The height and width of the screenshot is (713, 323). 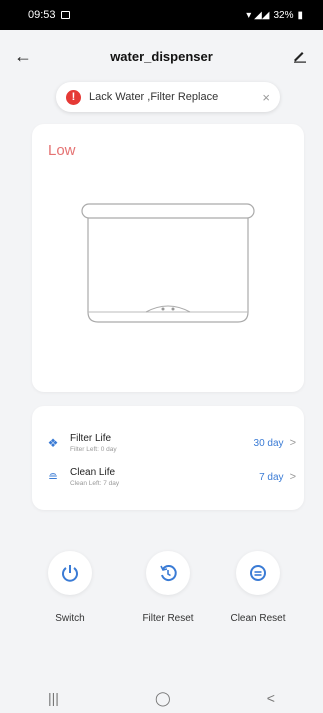 I want to click on gallery-icon, so click(x=65, y=15).